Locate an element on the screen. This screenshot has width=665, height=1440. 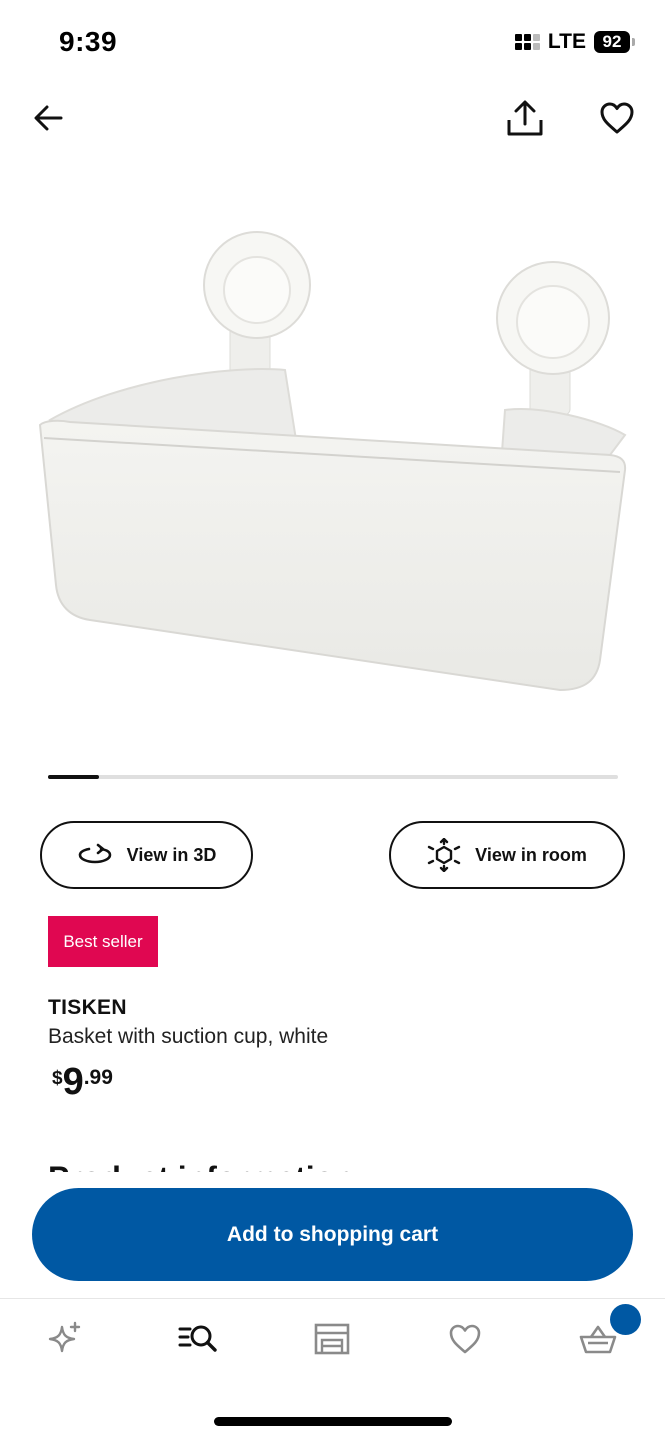
tab-inspiration is located at coordinates (65, 1339).